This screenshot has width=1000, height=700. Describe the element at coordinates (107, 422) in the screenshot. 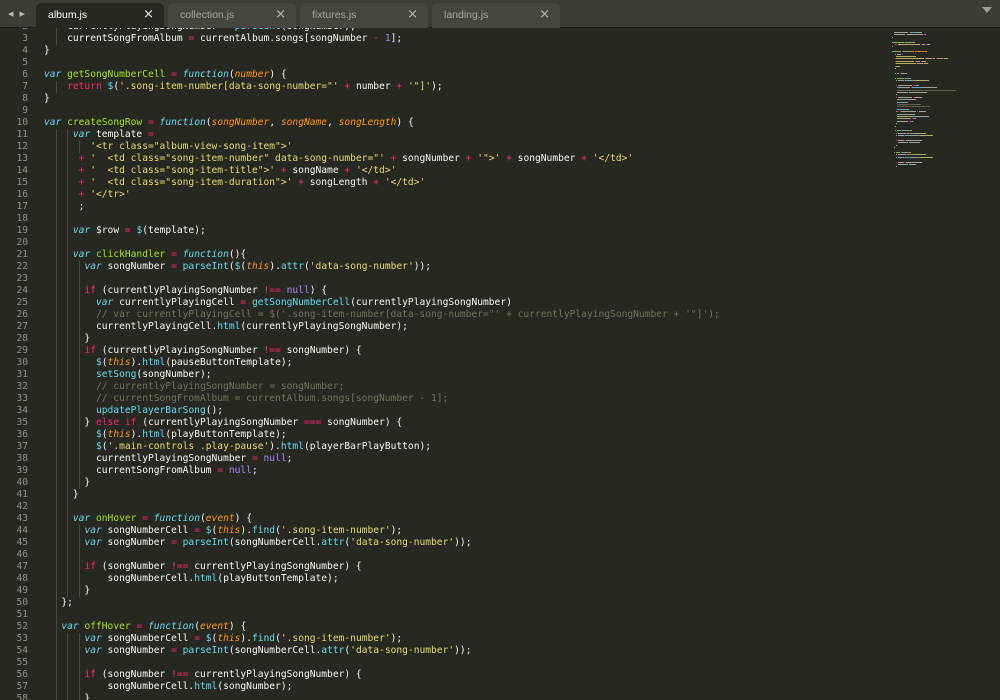

I see `code-token: else` at that location.